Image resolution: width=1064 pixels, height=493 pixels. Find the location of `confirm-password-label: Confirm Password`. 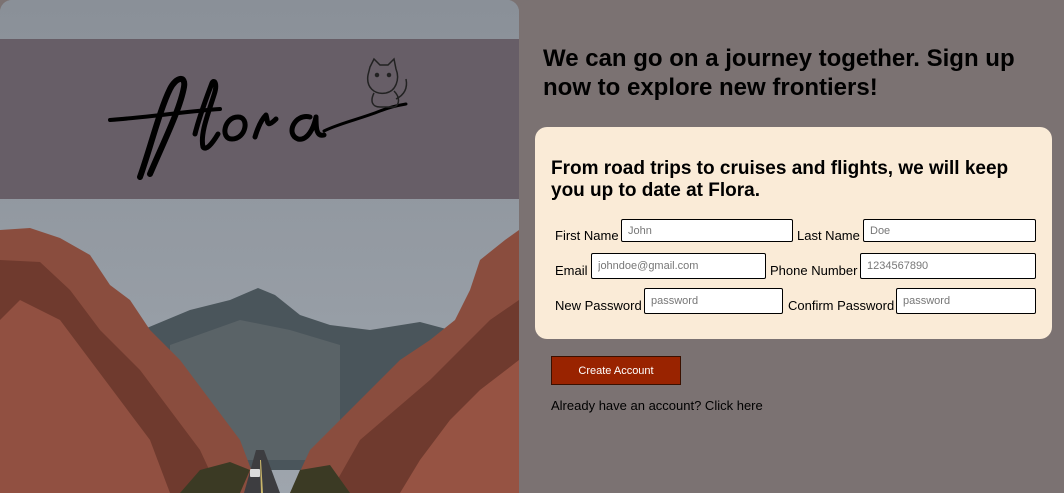

confirm-password-label: Confirm Password is located at coordinates (841, 305).